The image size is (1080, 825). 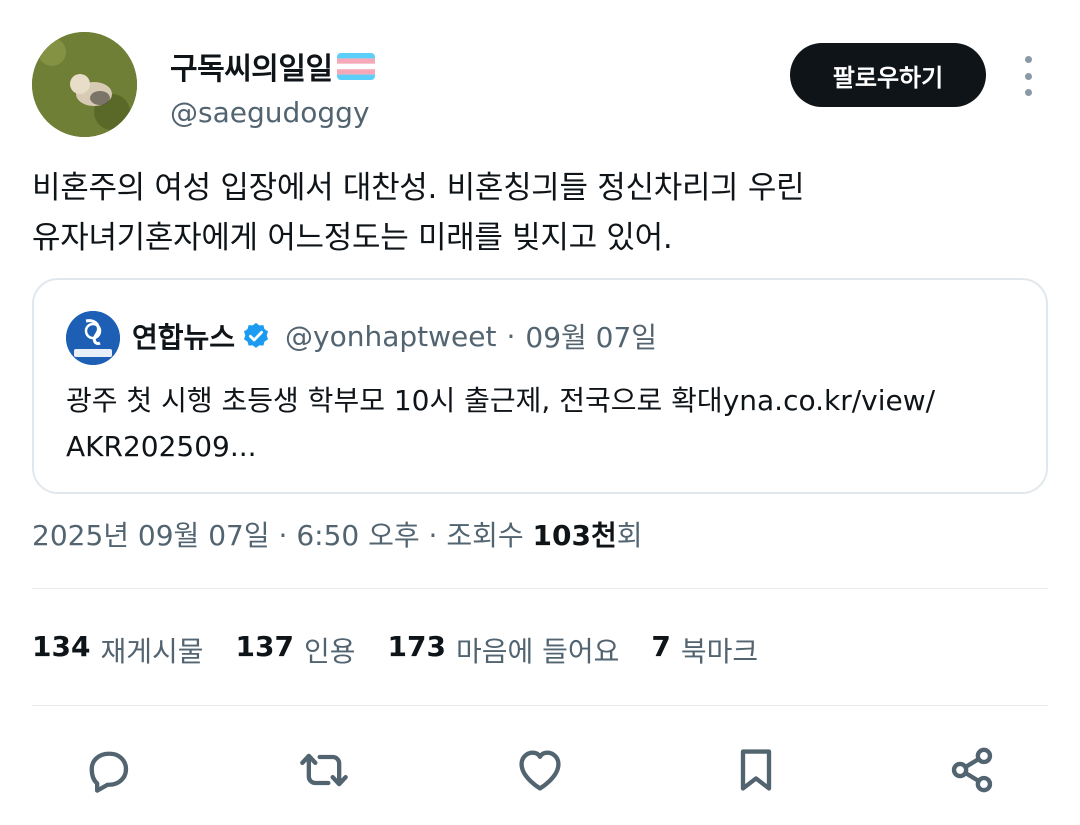 What do you see at coordinates (256, 335) in the screenshot?
I see `verified-badge-icon` at bounding box center [256, 335].